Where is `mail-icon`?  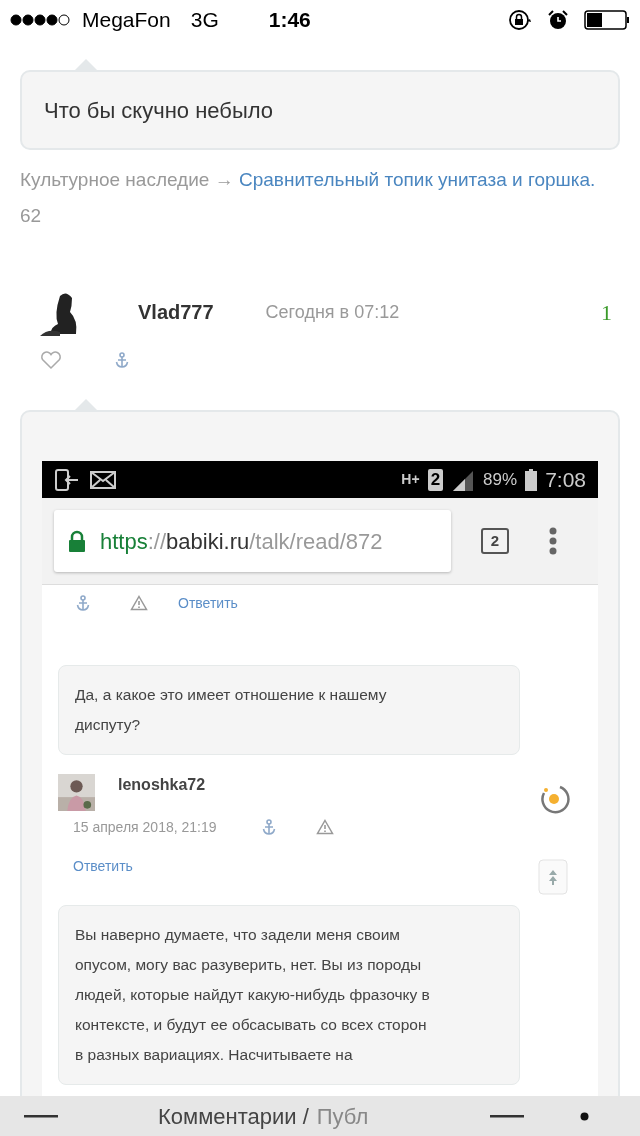
mail-icon is located at coordinates (103, 479).